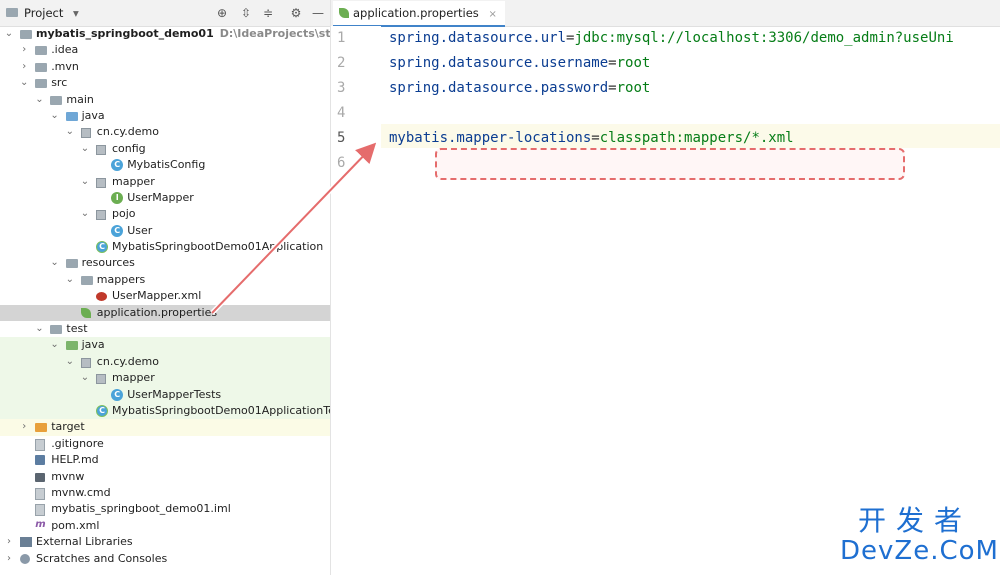 The image size is (1000, 575). Describe the element at coordinates (222, 13) in the screenshot. I see `locate-icon: ⊕` at that location.